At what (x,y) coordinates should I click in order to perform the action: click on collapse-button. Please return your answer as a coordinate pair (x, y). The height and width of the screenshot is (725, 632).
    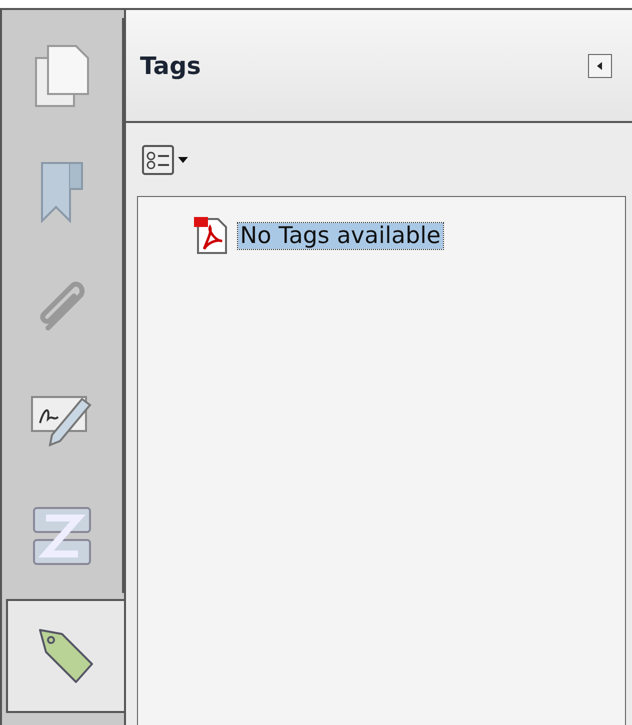
    Looking at the image, I should click on (600, 66).